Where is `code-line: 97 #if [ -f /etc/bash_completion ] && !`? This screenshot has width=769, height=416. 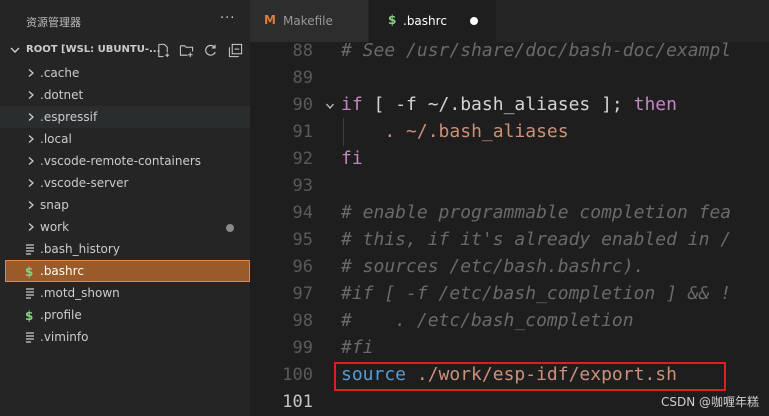
code-line: 97 #if [ -f /etc/bash_completion ] && ! is located at coordinates (509, 294).